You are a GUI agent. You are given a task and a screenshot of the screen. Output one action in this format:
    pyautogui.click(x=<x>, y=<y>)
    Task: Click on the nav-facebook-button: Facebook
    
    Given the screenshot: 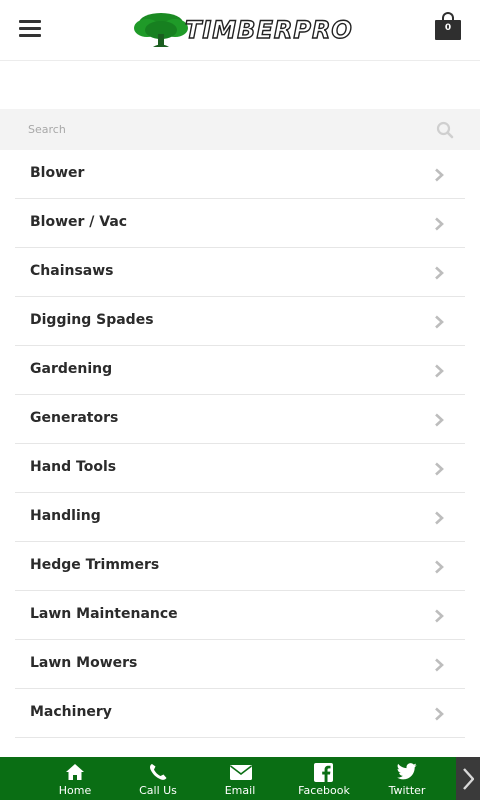 What is the action you would take?
    pyautogui.click(x=324, y=778)
    